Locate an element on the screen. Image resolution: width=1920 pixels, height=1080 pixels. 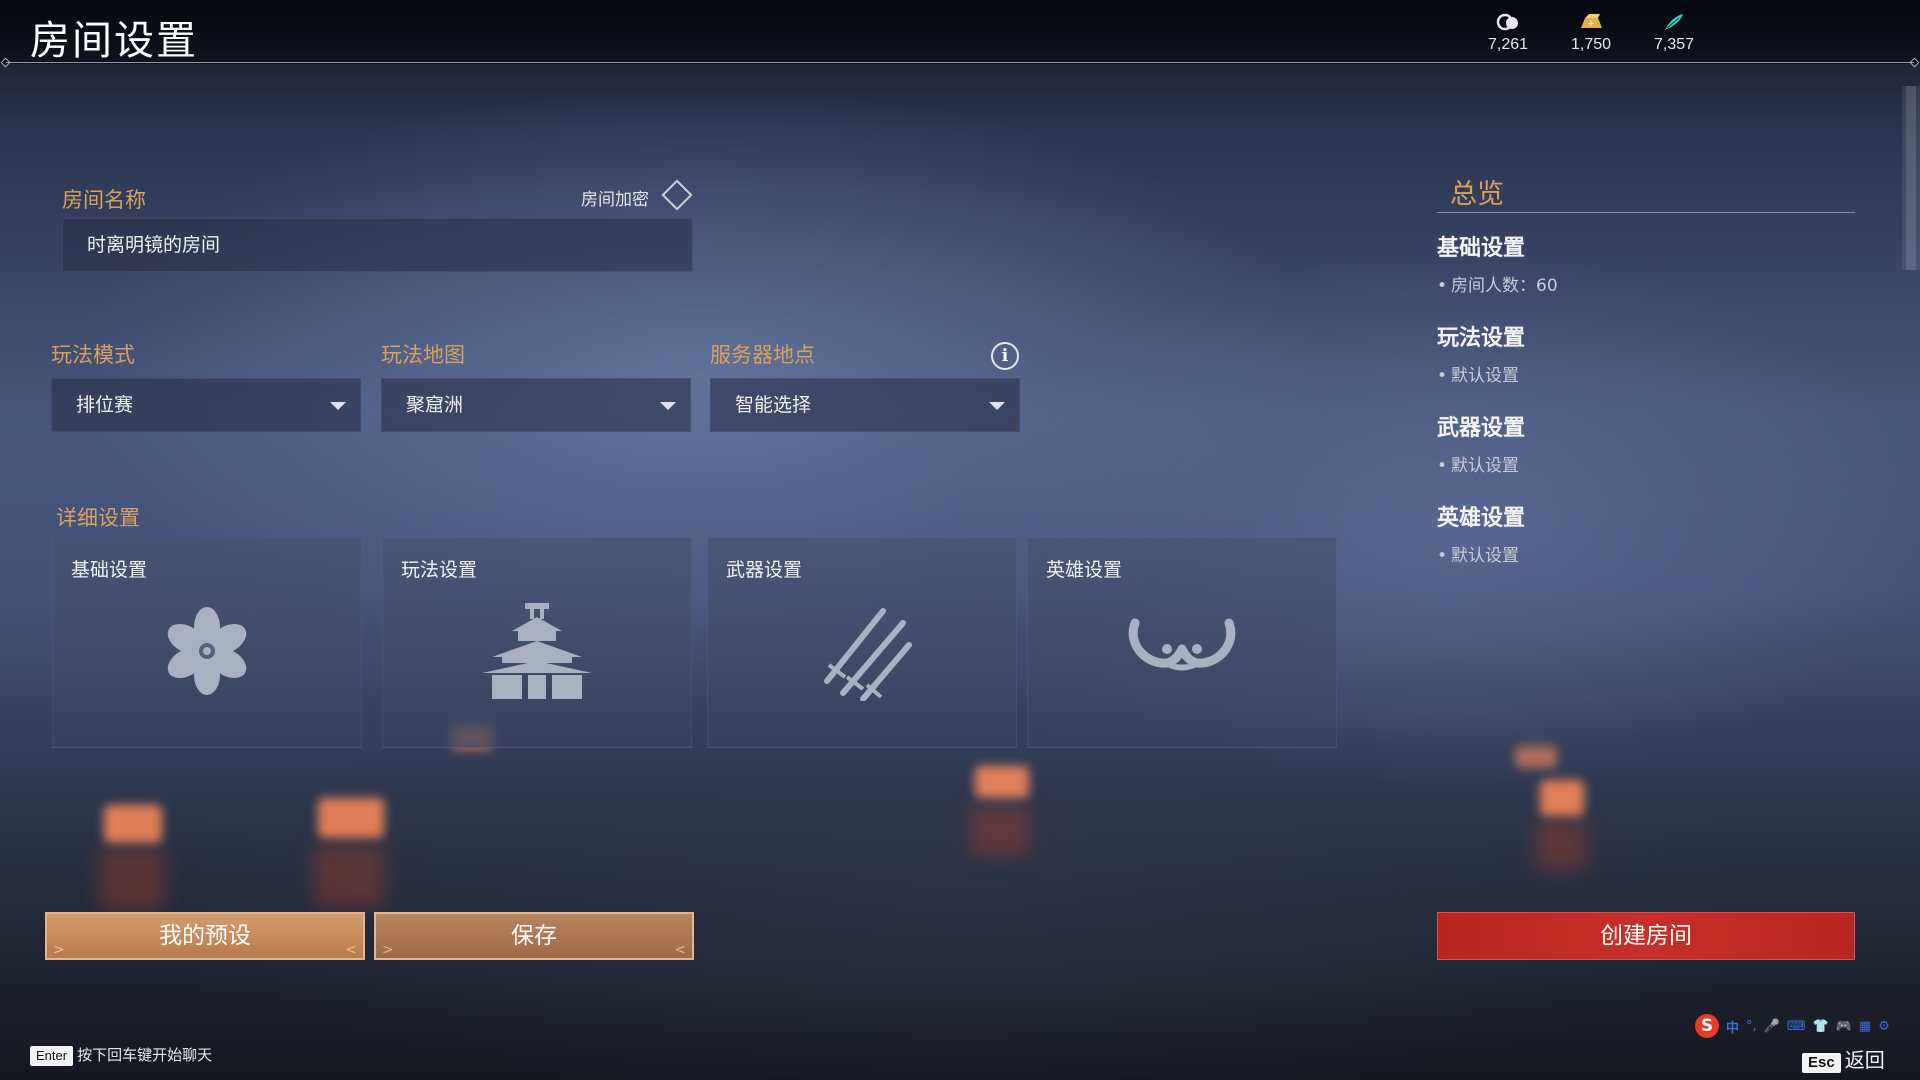
currency-value: 1,750 is located at coordinates (1591, 44).